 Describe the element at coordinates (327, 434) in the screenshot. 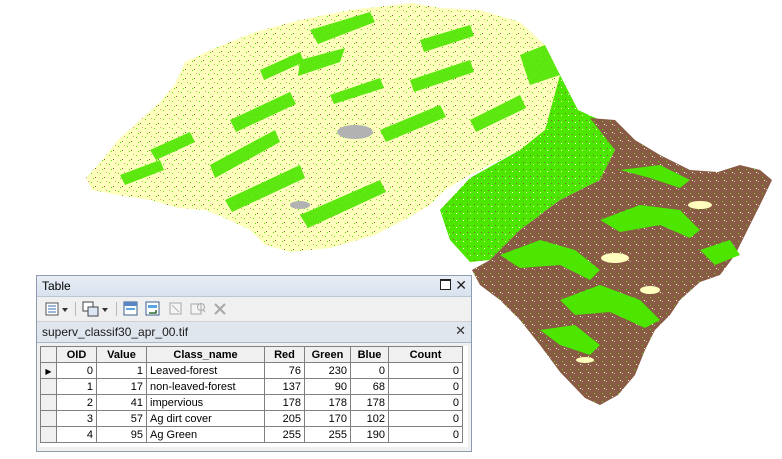

I see `cell-green: 255` at that location.